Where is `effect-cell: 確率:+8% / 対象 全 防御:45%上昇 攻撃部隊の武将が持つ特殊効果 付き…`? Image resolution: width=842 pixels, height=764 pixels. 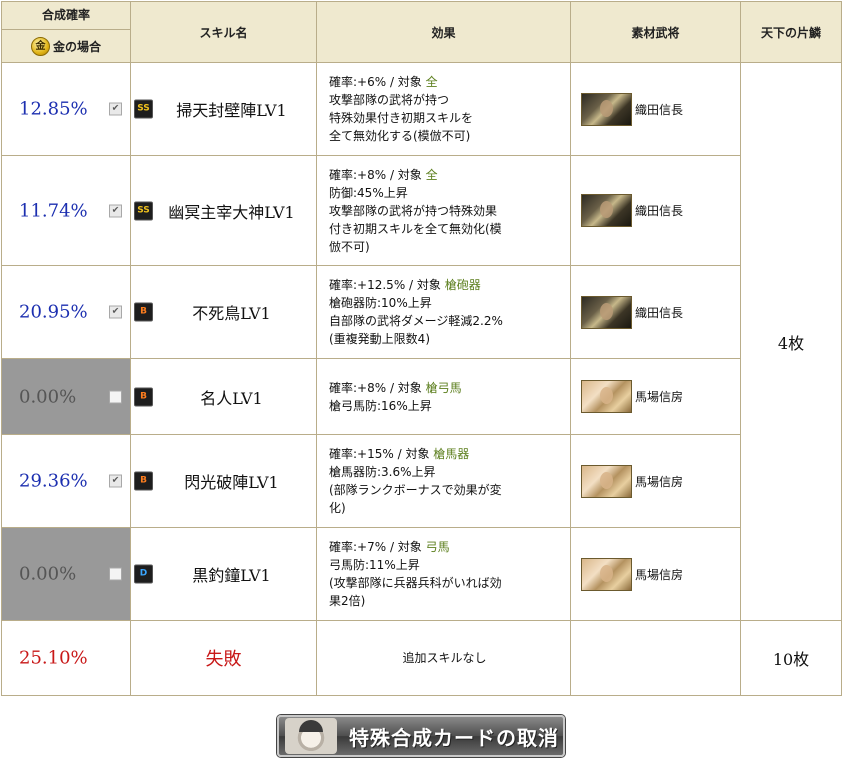
effect-cell: 確率:+8% / 対象 全 防御:45%上昇 攻撃部隊の武将が持つ特殊効果 付き… is located at coordinates (443, 210).